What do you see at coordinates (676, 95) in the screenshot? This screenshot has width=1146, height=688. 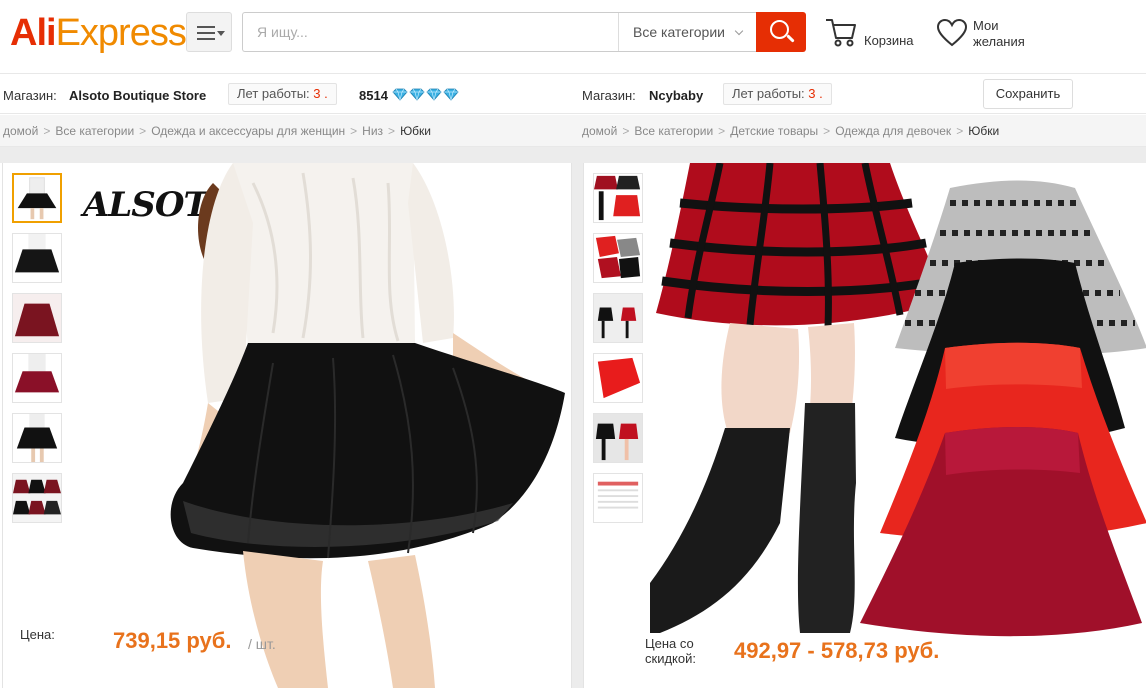 I see `right-store-name: Ncybaby` at bounding box center [676, 95].